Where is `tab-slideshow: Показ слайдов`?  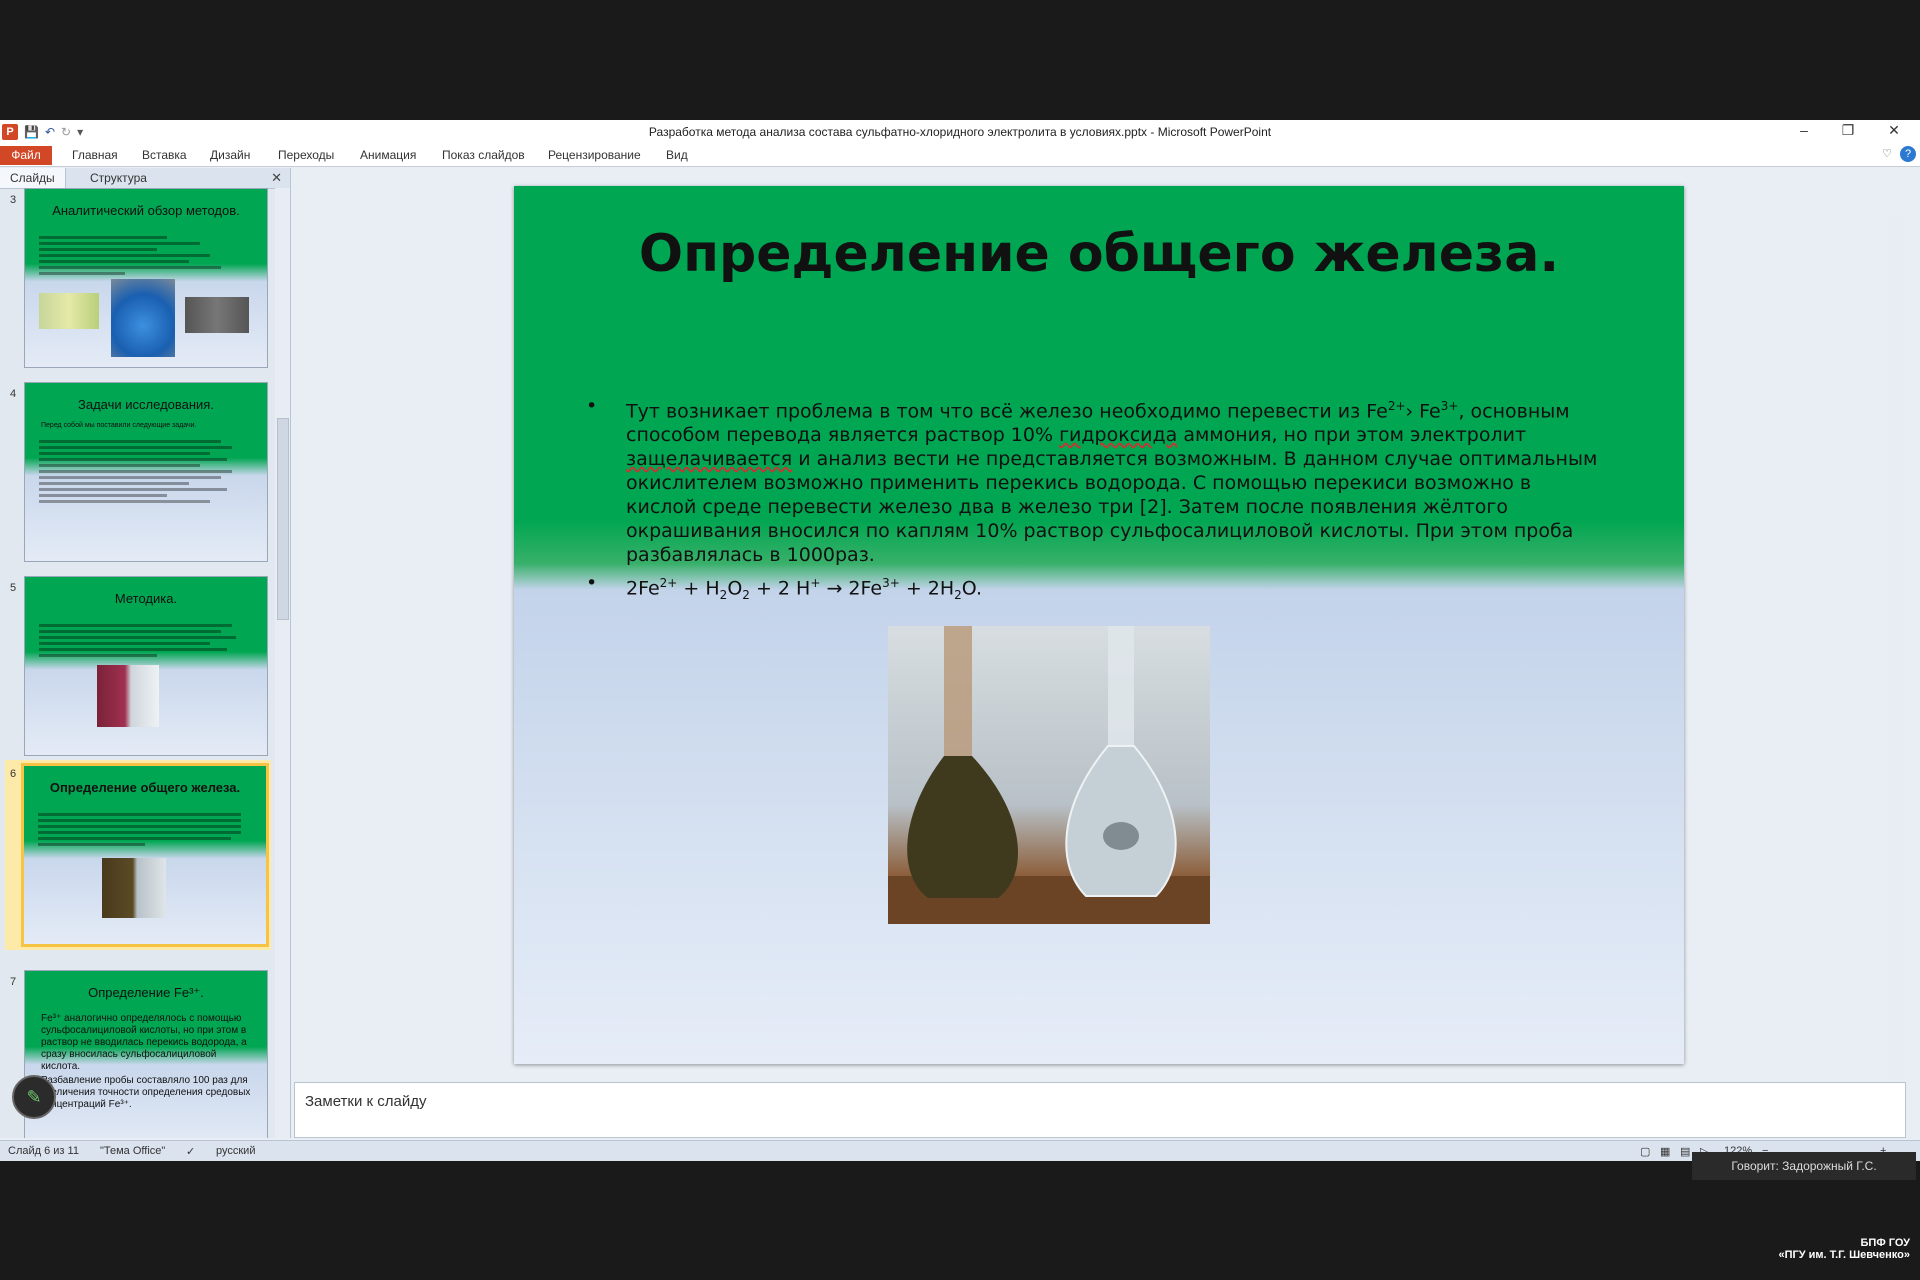 tab-slideshow: Показ слайдов is located at coordinates (483, 155).